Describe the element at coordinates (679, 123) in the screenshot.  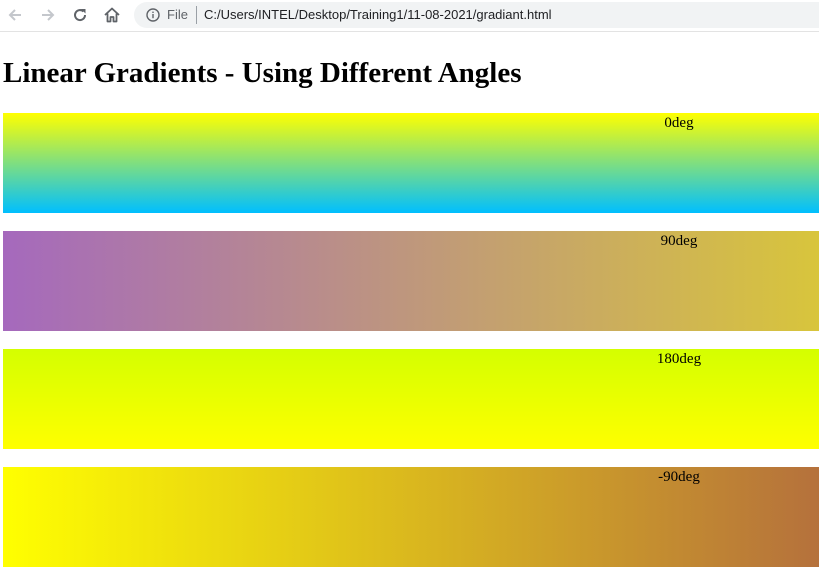
I see `gradient-label: 0deg` at that location.